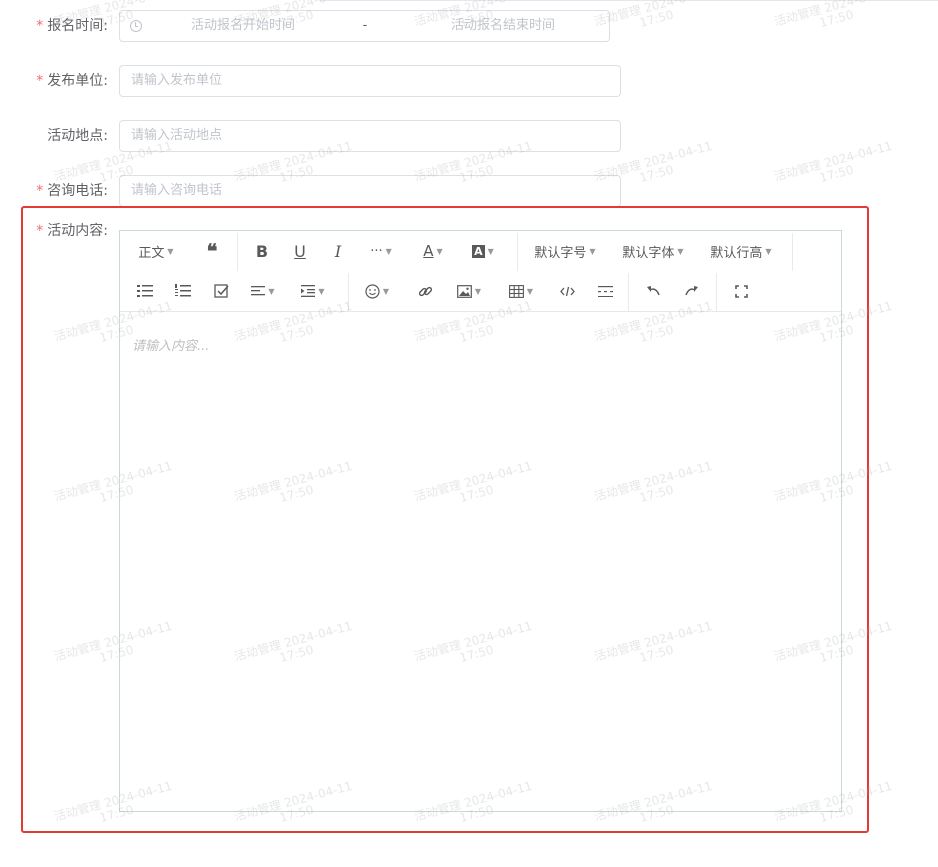  I want to click on bulleted-list-button, so click(145, 291).